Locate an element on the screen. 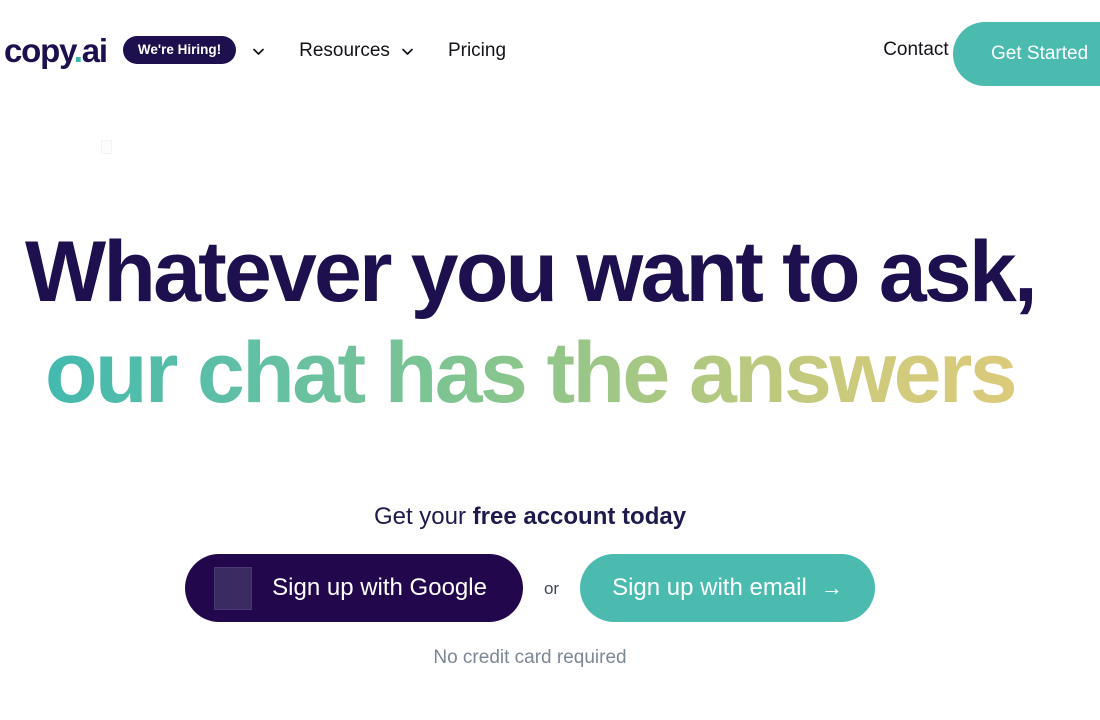 This screenshot has width=1100, height=720. sign-up-with-email-label: Sign up with email is located at coordinates (709, 587).